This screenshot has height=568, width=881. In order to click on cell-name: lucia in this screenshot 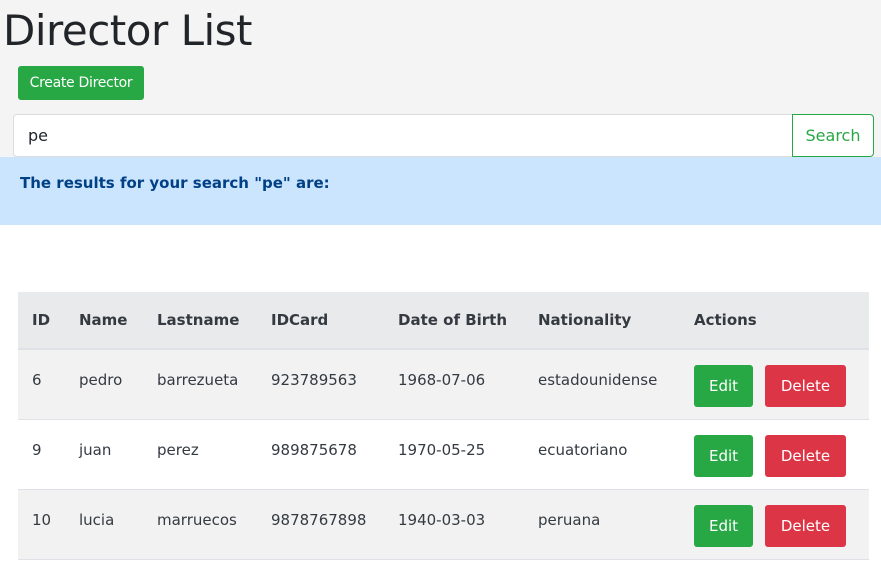, I will do `click(97, 520)`.